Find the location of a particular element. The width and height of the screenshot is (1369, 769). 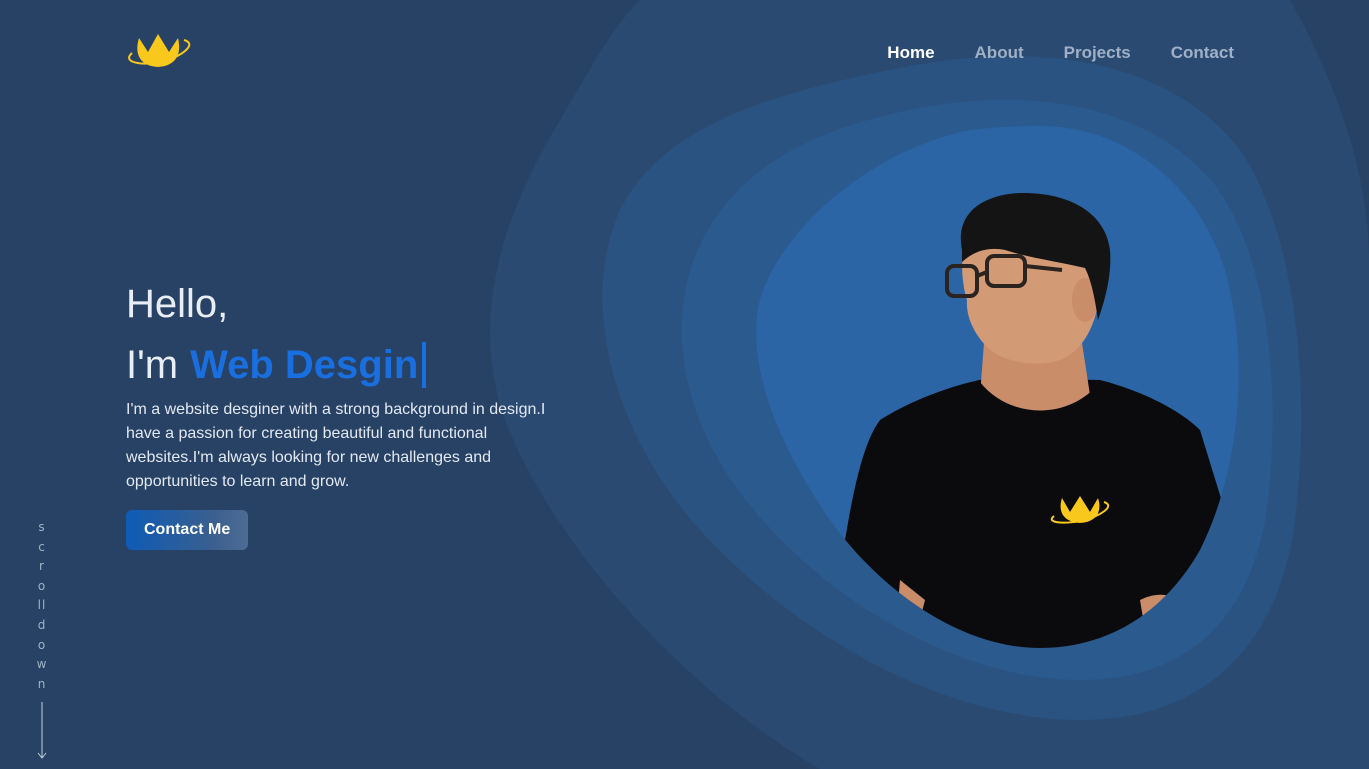

logo-icon is located at coordinates (160, 50).